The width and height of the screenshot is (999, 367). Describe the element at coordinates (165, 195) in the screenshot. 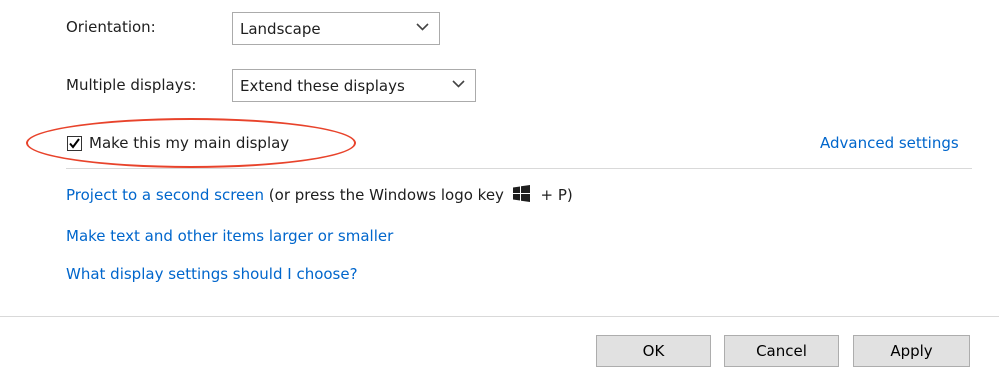

I see `project-second-screen-link: Project to a second screen` at that location.